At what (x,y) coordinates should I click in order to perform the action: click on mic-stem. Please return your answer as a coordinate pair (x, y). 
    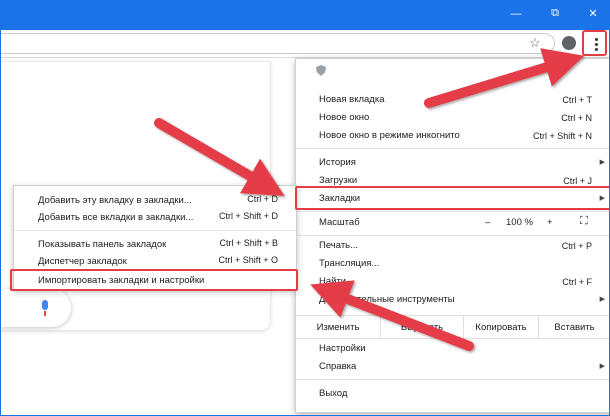
    Looking at the image, I should click on (45, 313).